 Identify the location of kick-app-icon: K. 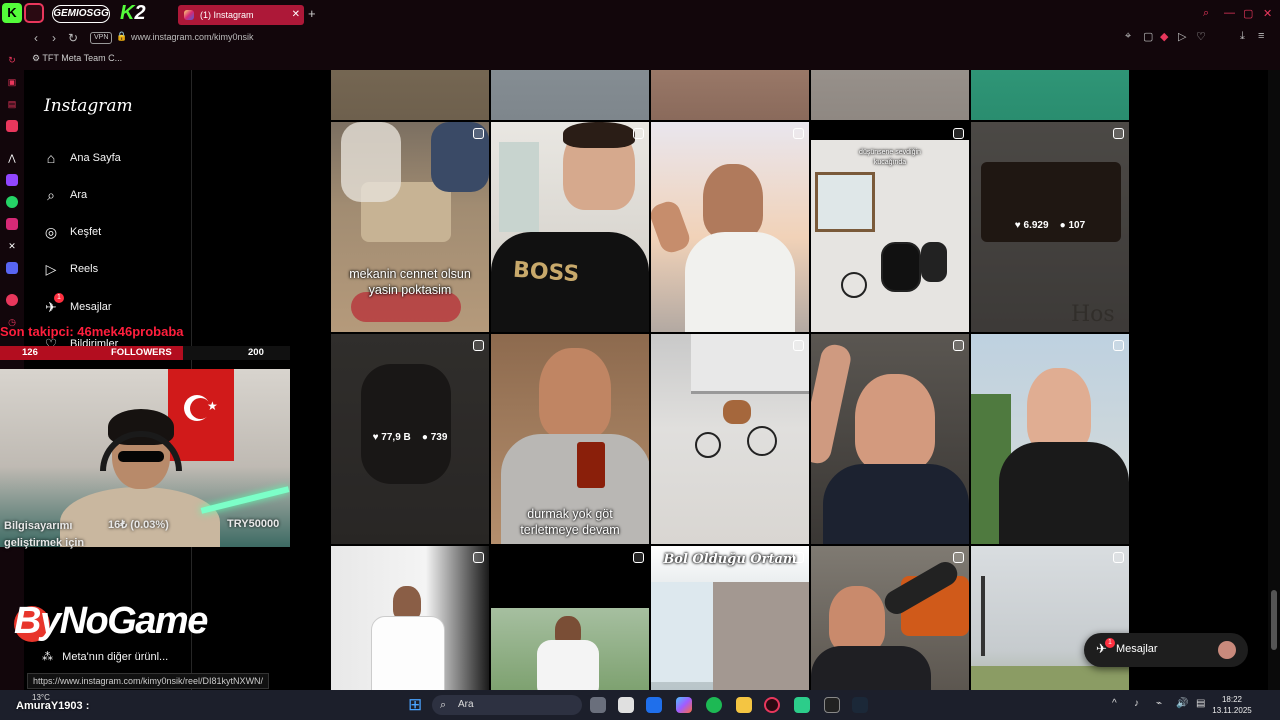
(12, 13).